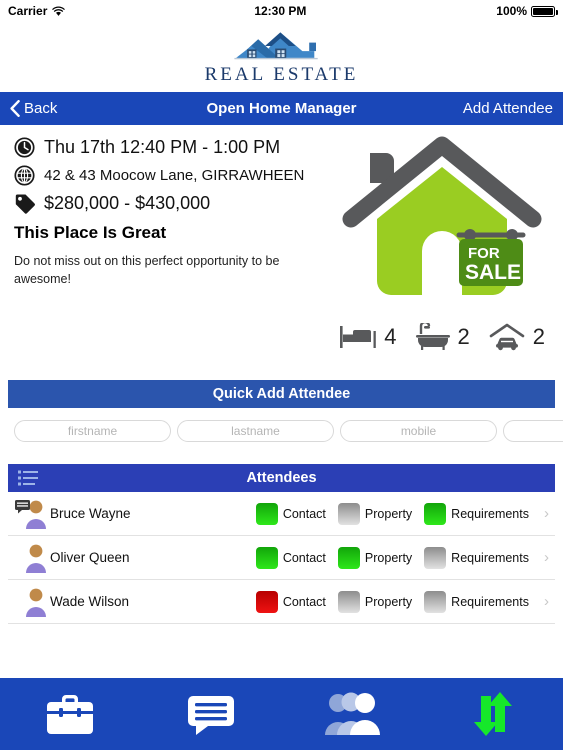 The image size is (563, 750). Describe the element at coordinates (507, 337) in the screenshot. I see `garage-car-icon` at that location.